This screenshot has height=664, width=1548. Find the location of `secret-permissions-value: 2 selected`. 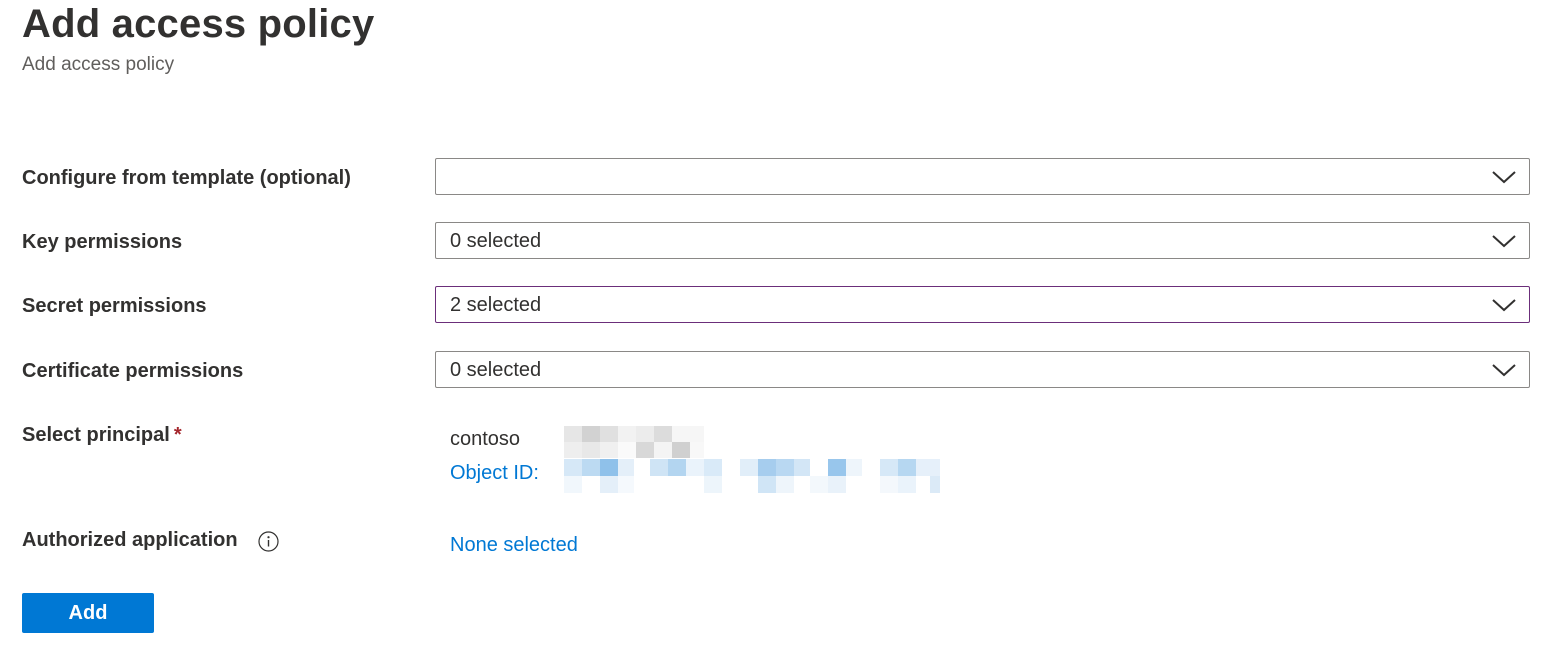

secret-permissions-value: 2 selected is located at coordinates (496, 305).